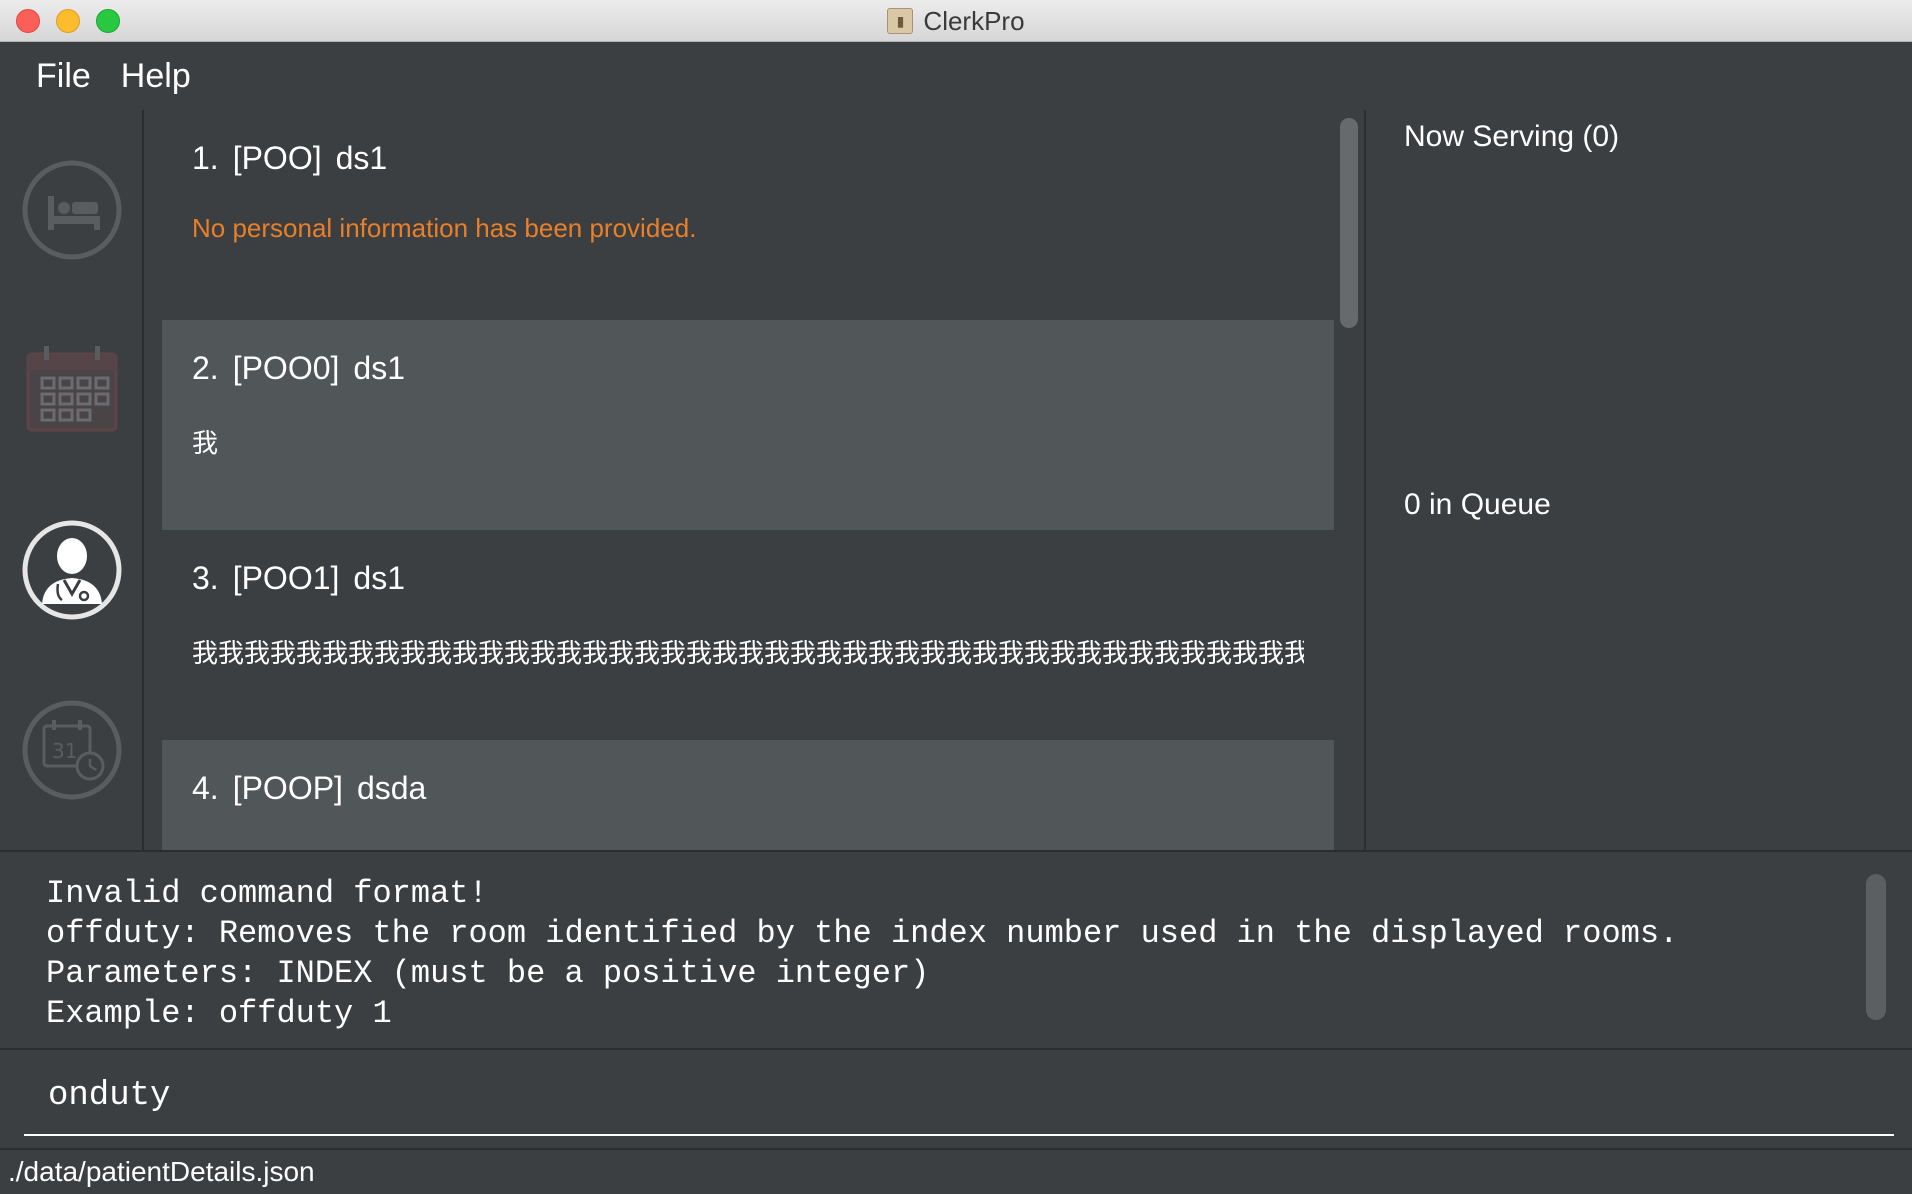 The image size is (1912, 1194). I want to click on patient-ref: [POO1], so click(286, 578).